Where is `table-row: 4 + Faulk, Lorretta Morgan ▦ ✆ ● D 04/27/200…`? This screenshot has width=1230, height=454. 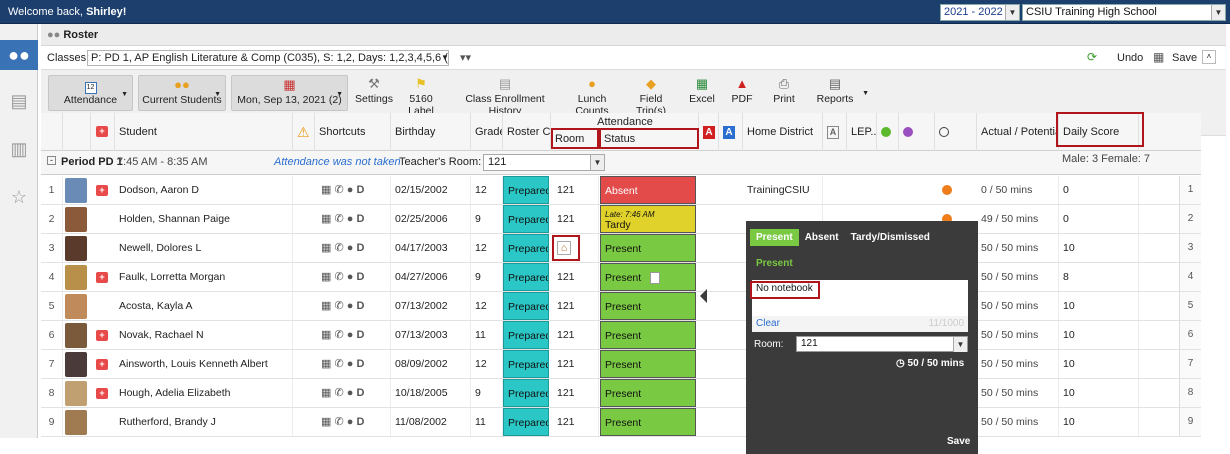 table-row: 4 + Faulk, Lorretta Morgan ▦ ✆ ● D 04/27/200… is located at coordinates (621, 277).